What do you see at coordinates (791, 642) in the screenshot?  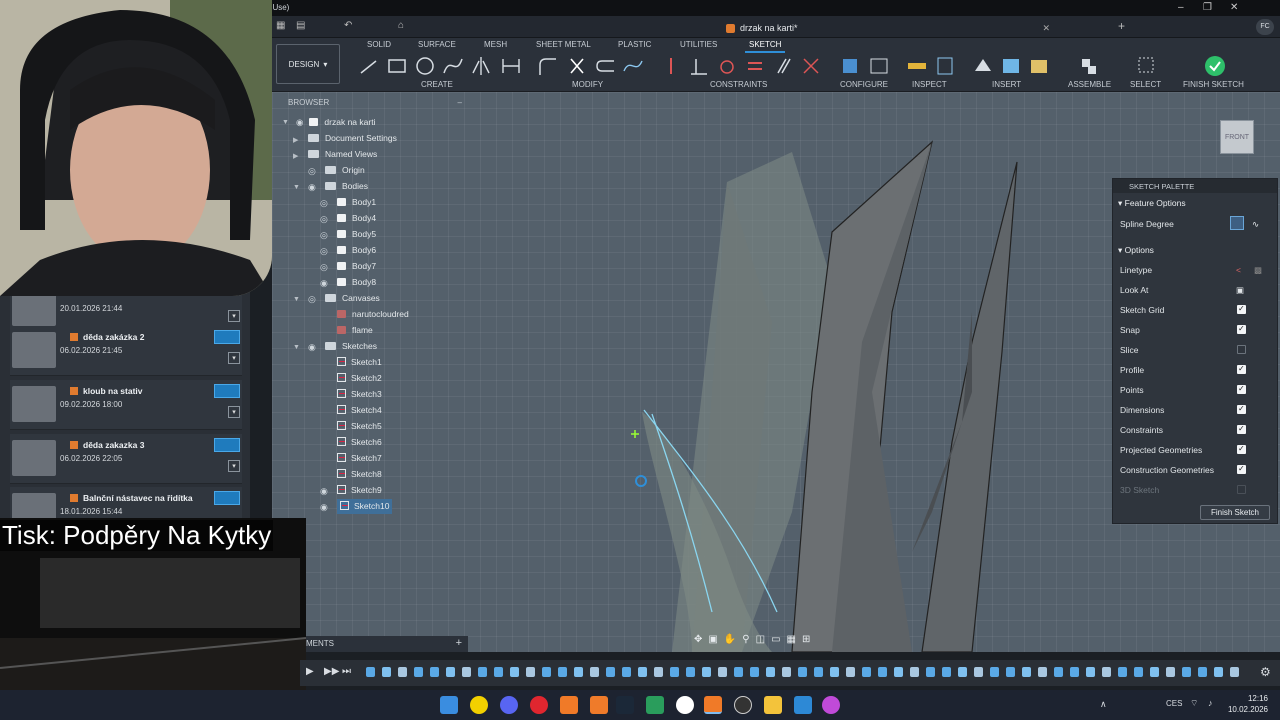 I see `grid-settings-icon: ▦` at bounding box center [791, 642].